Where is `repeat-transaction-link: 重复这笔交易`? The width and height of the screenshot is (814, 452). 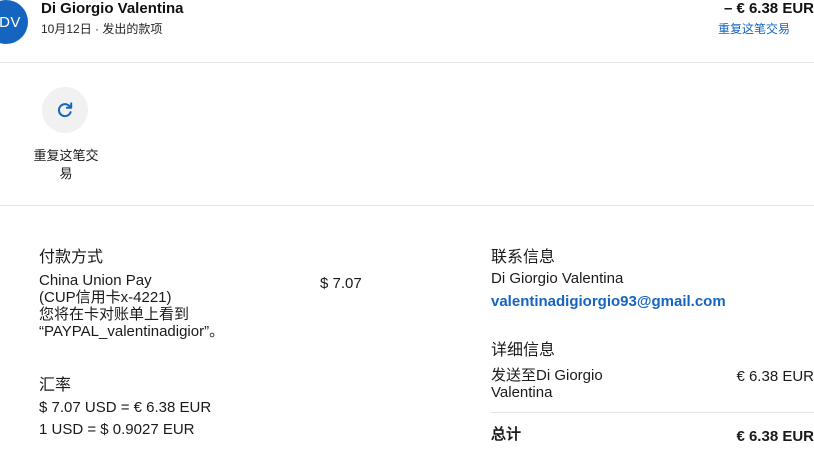 repeat-transaction-link: 重复这笔交易 is located at coordinates (754, 28).